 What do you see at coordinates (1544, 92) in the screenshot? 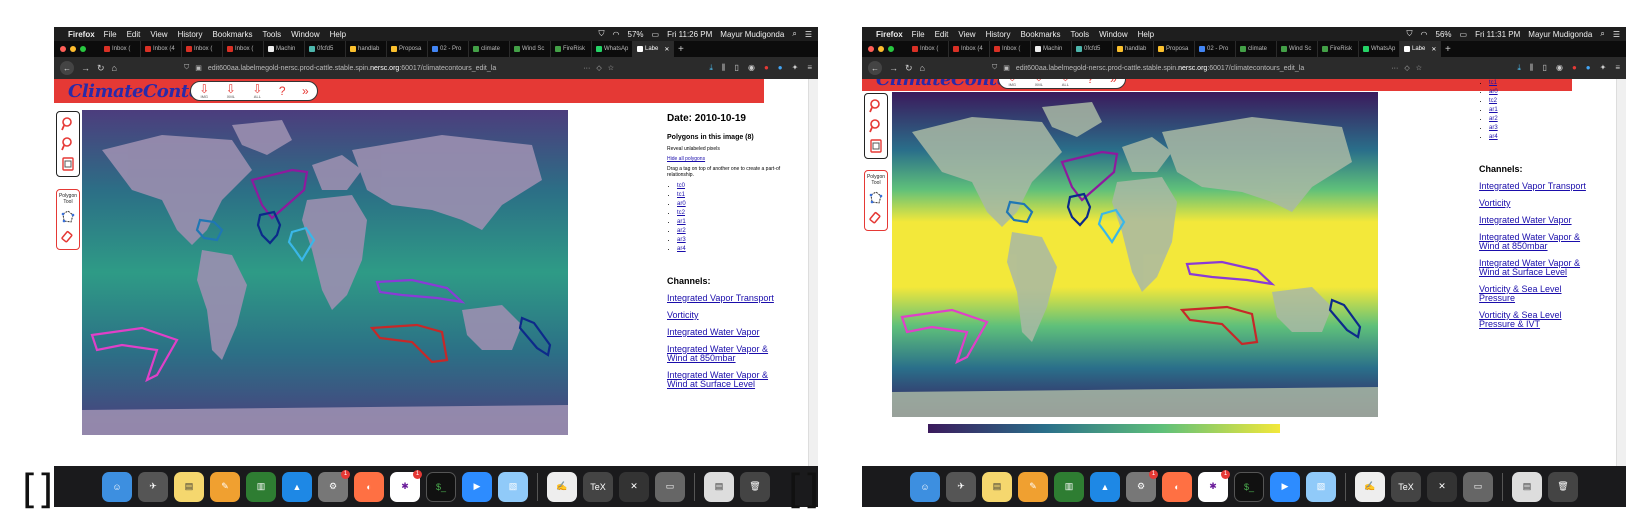
I see `polygon-tag-link: ar0` at bounding box center [1544, 92].